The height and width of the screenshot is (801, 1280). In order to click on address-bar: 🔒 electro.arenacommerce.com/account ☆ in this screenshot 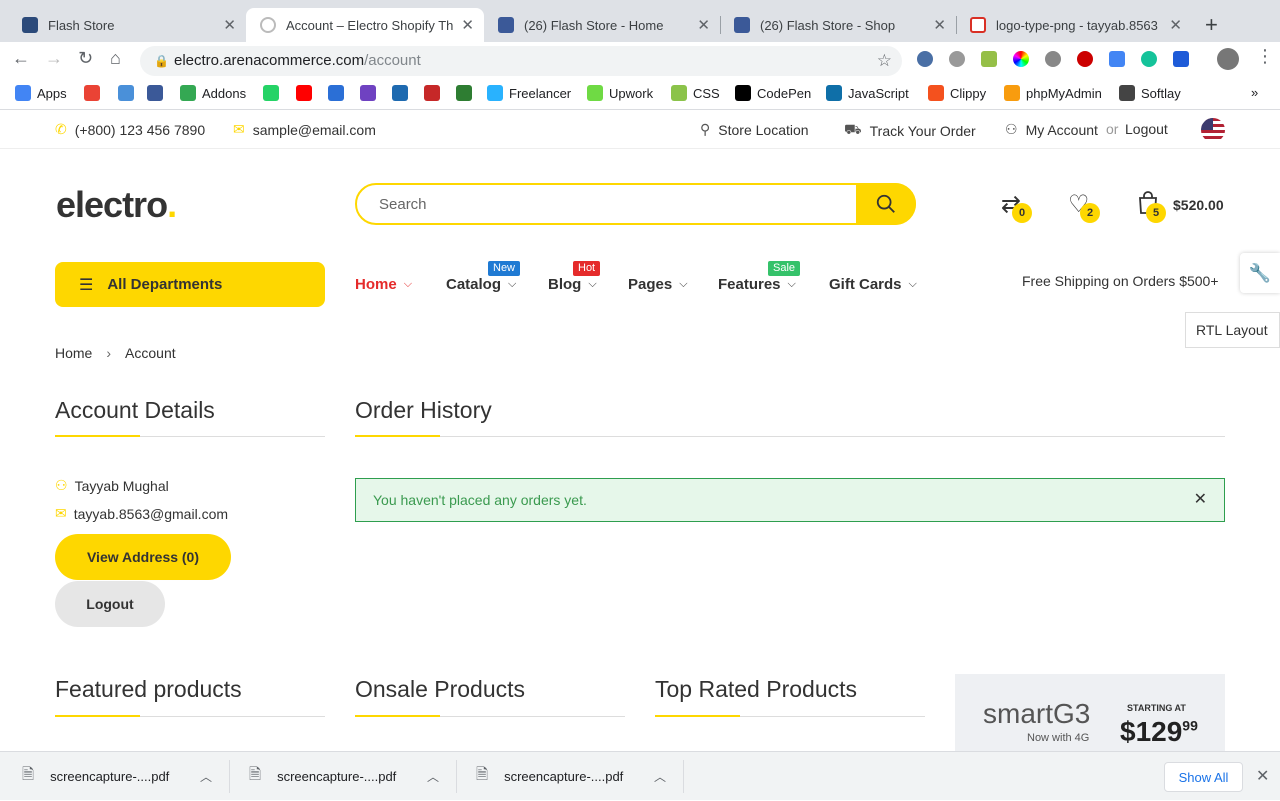, I will do `click(521, 61)`.